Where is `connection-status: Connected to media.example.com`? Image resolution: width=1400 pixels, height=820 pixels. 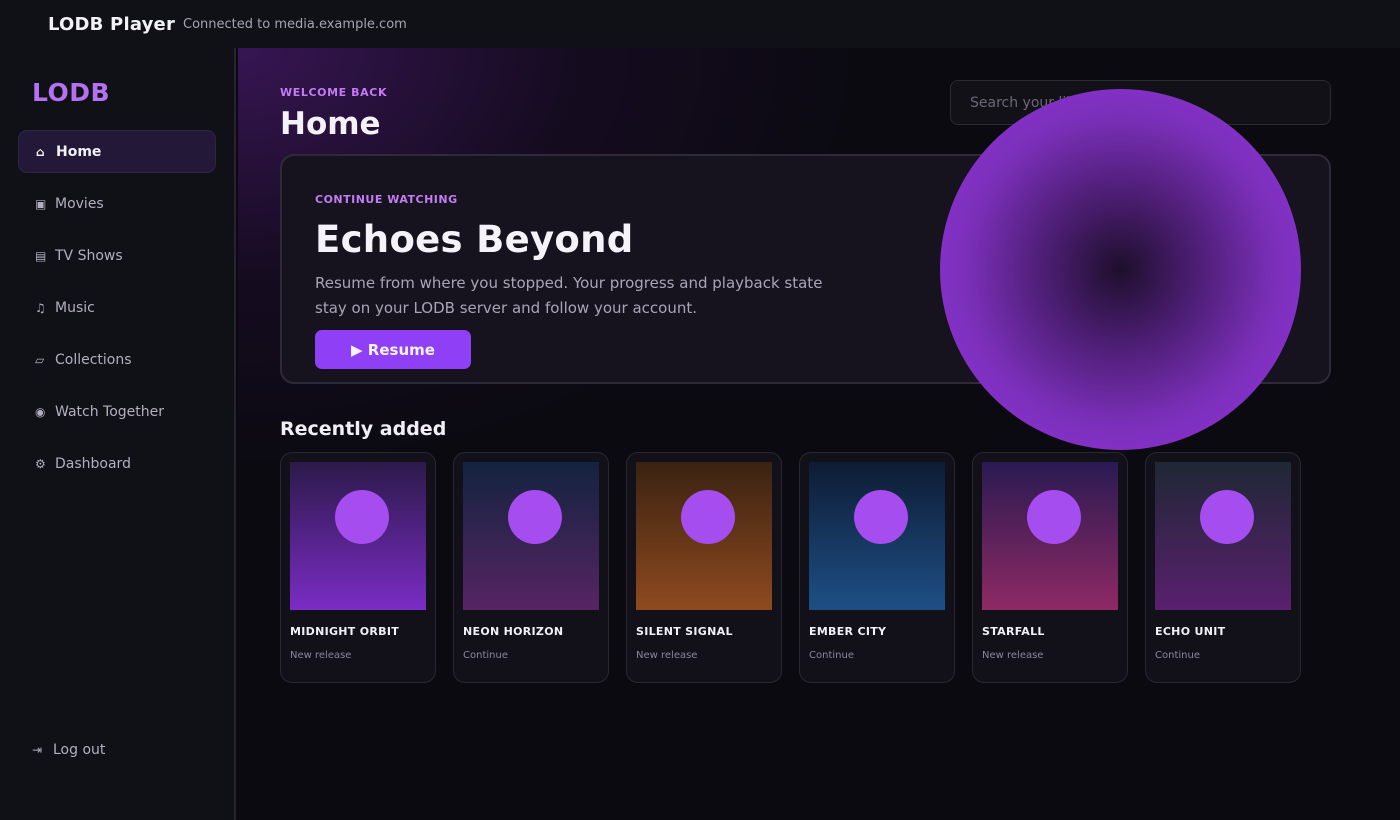 connection-status: Connected to media.example.com is located at coordinates (295, 24).